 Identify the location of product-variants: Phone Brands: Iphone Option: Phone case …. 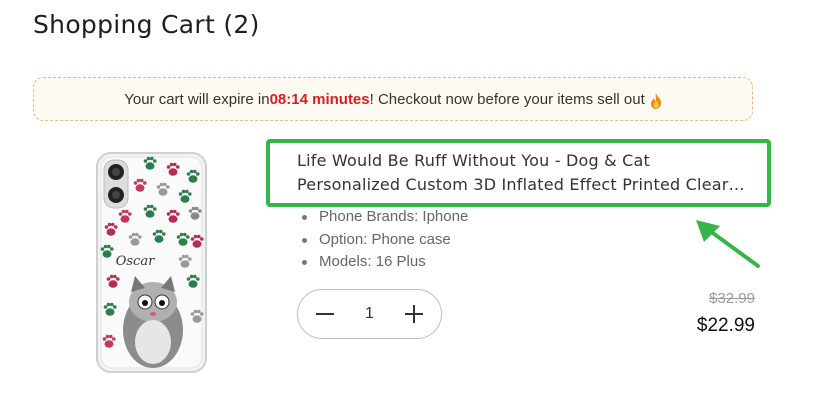
(384, 240).